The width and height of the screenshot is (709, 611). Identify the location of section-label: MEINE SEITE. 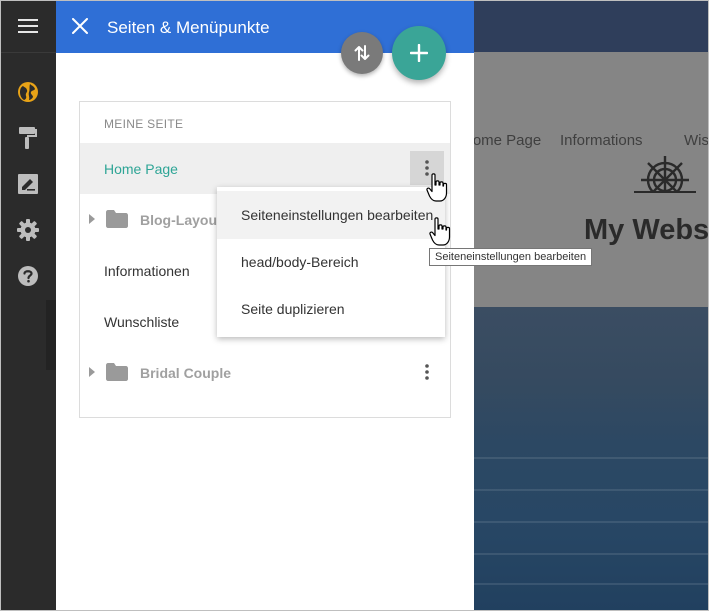
(144, 124).